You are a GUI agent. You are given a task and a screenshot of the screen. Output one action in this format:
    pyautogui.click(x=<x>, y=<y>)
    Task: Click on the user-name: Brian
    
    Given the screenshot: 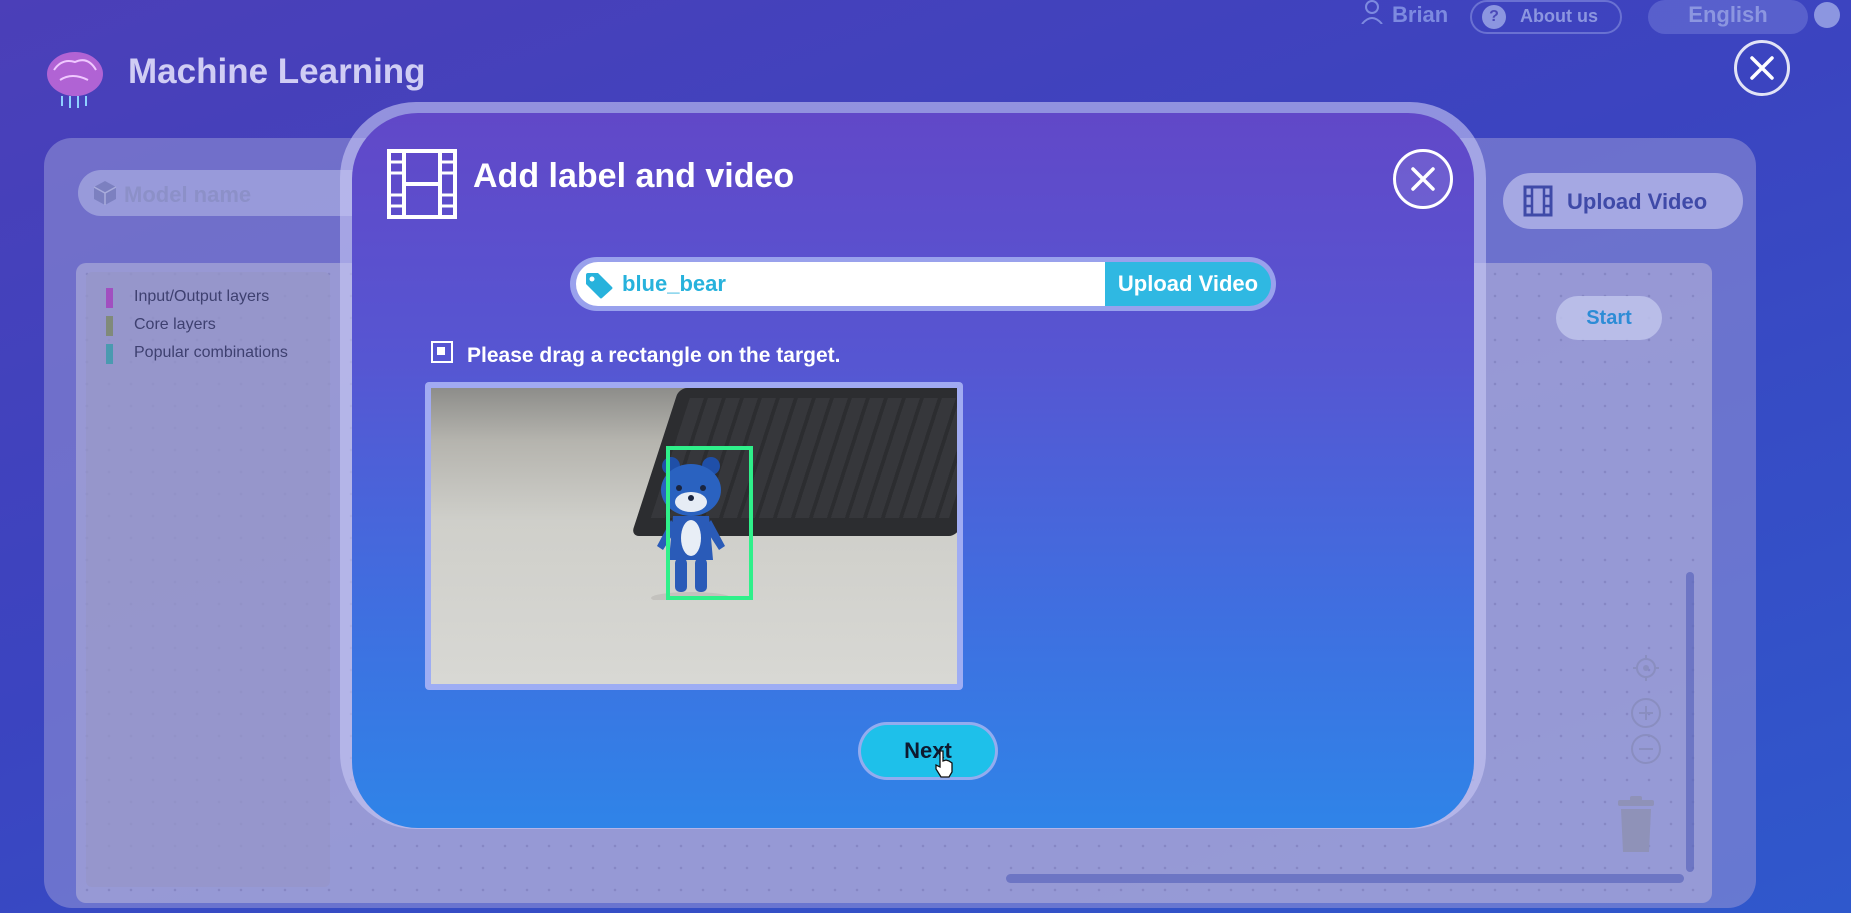 What is the action you would take?
    pyautogui.click(x=1420, y=15)
    